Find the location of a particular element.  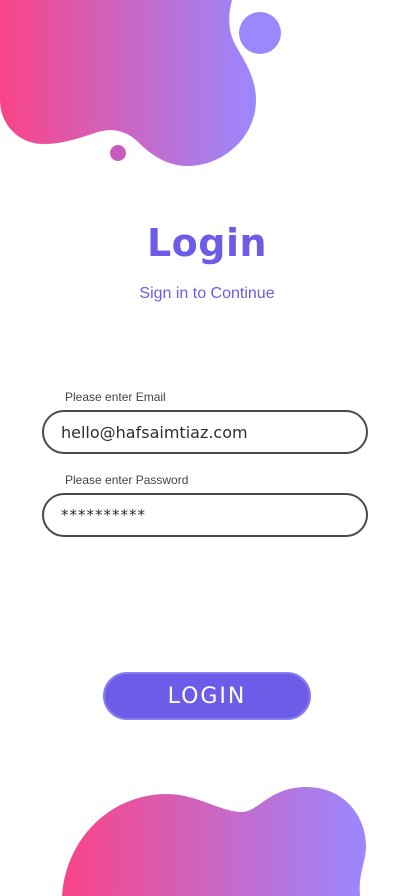

password-field: ********** is located at coordinates (205, 515).